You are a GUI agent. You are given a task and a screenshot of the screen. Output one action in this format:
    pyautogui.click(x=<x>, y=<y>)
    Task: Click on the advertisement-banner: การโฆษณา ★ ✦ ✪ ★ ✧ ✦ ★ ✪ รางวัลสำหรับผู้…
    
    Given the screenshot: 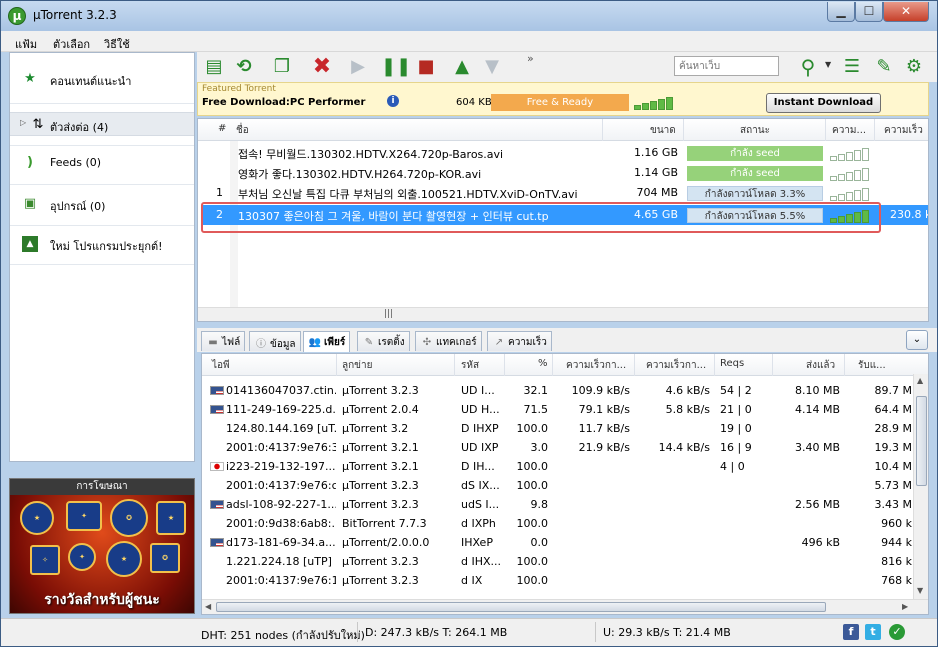 What is the action you would take?
    pyautogui.click(x=102, y=546)
    